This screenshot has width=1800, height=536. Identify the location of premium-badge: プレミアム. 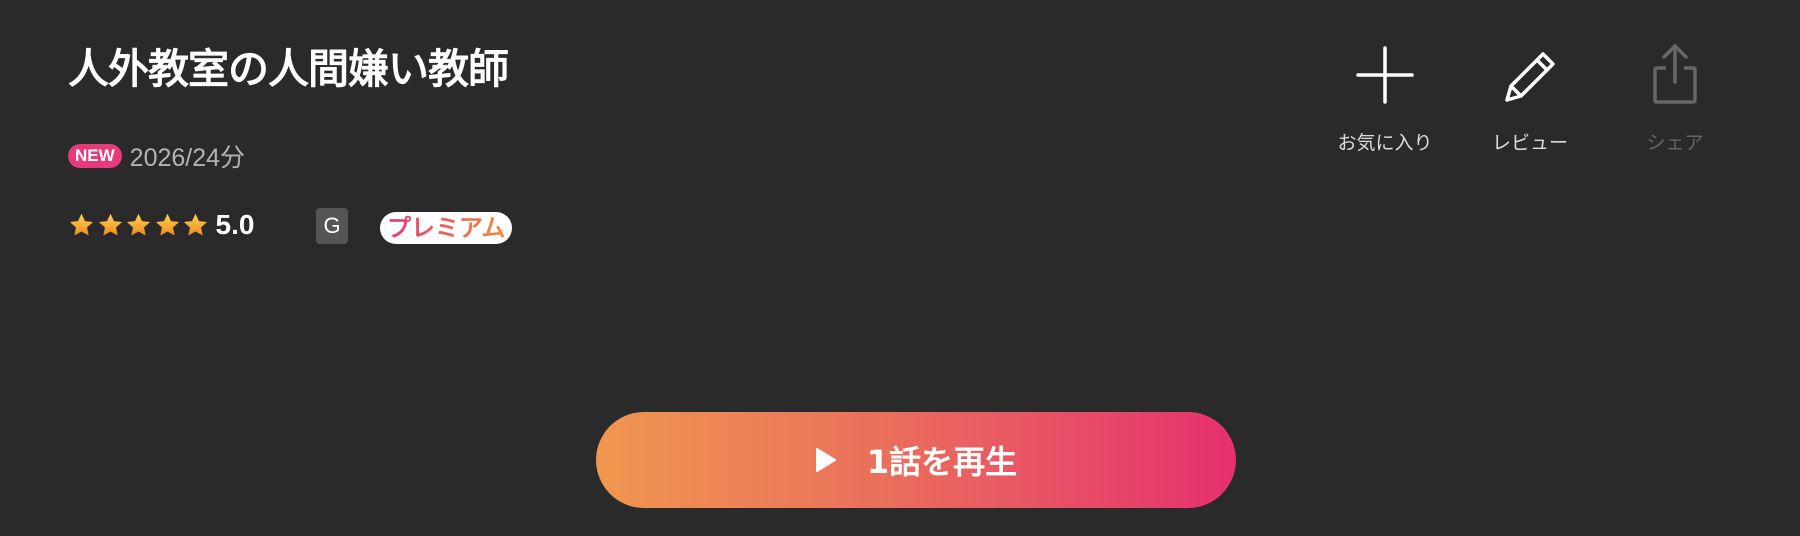
(446, 228).